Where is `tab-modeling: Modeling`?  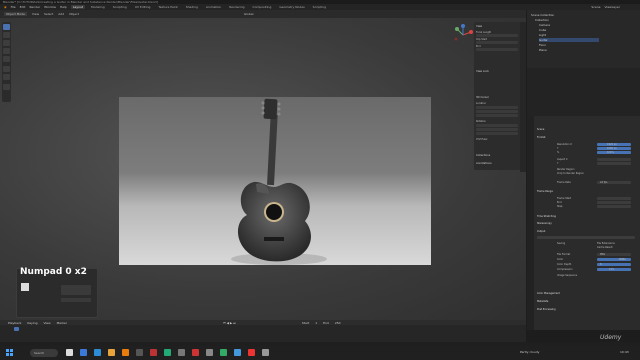 tab-modeling: Modeling is located at coordinates (98, 7).